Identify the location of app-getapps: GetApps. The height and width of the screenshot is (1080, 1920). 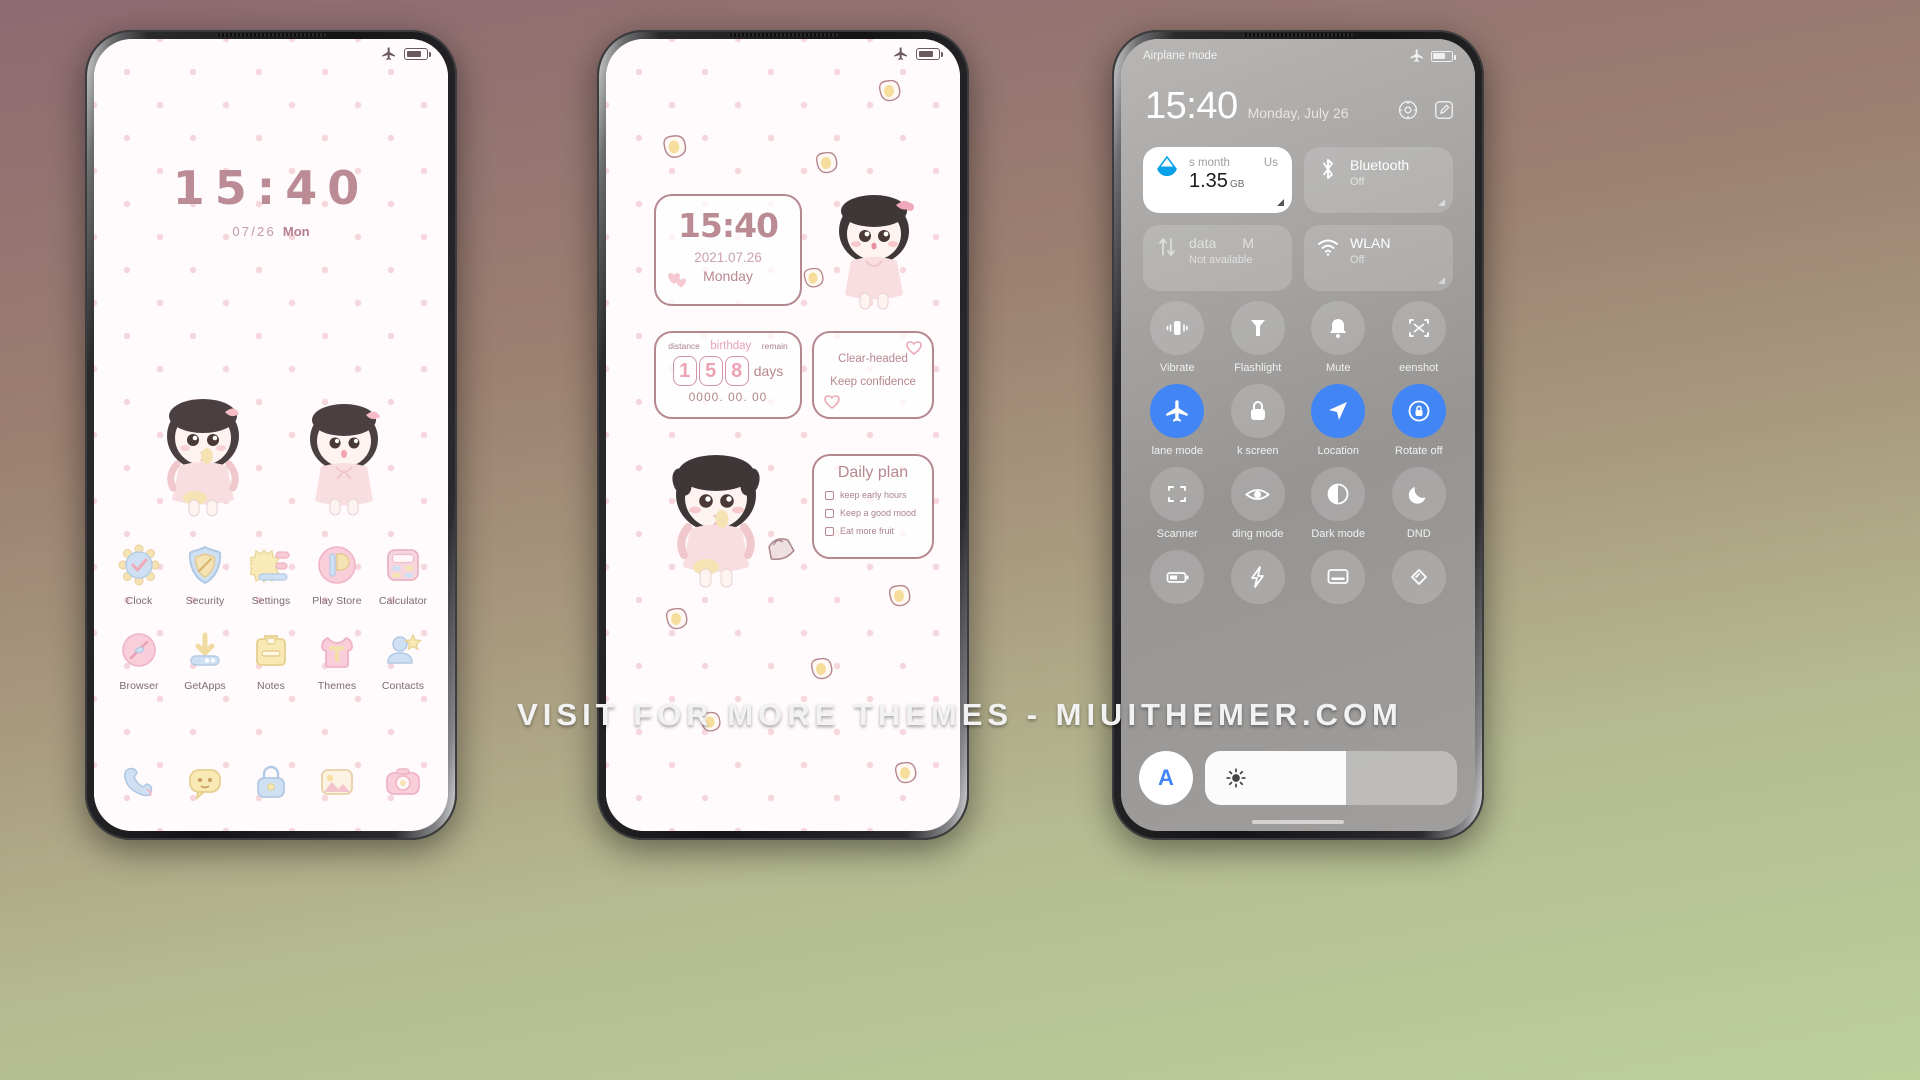
(205, 660).